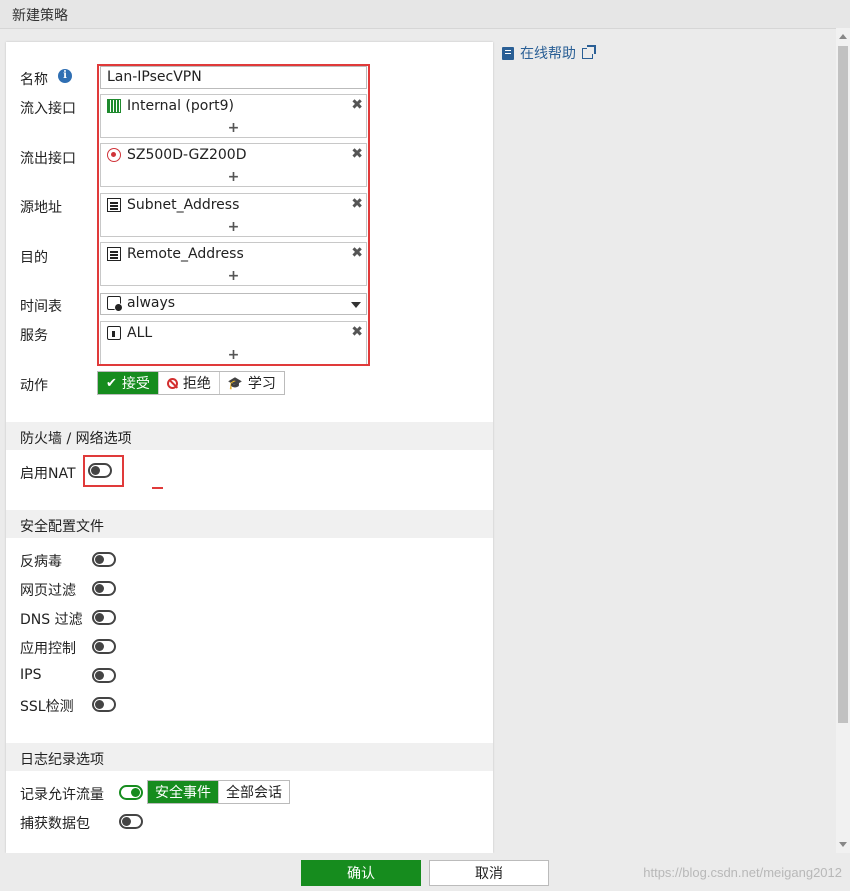 The height and width of the screenshot is (891, 850). I want to click on external-link-icon, so click(589, 51).